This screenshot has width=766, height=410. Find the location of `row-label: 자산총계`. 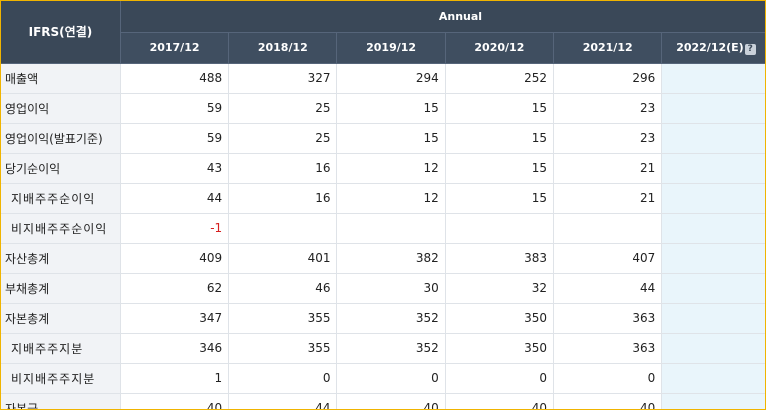

row-label: 자산총계 is located at coordinates (61, 258).